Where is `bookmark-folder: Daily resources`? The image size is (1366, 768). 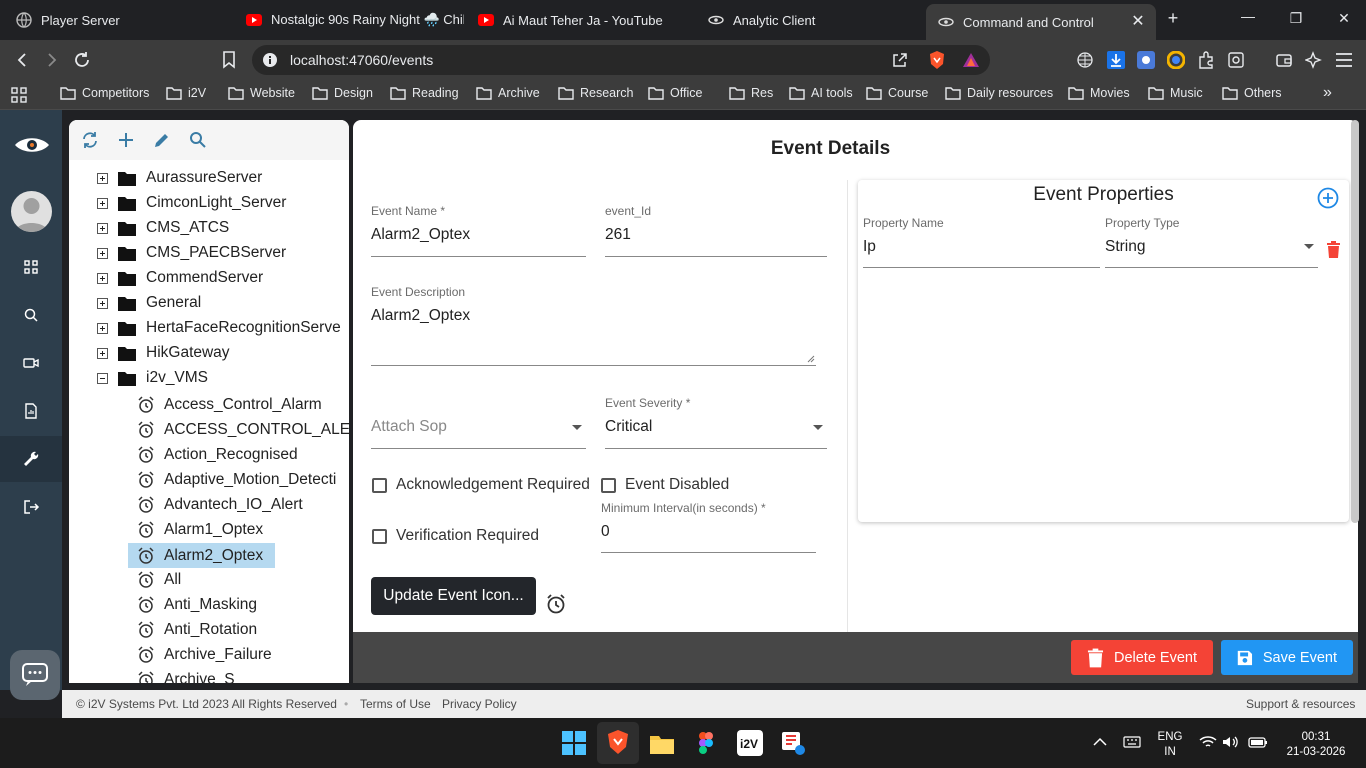 bookmark-folder: Daily resources is located at coordinates (999, 93).